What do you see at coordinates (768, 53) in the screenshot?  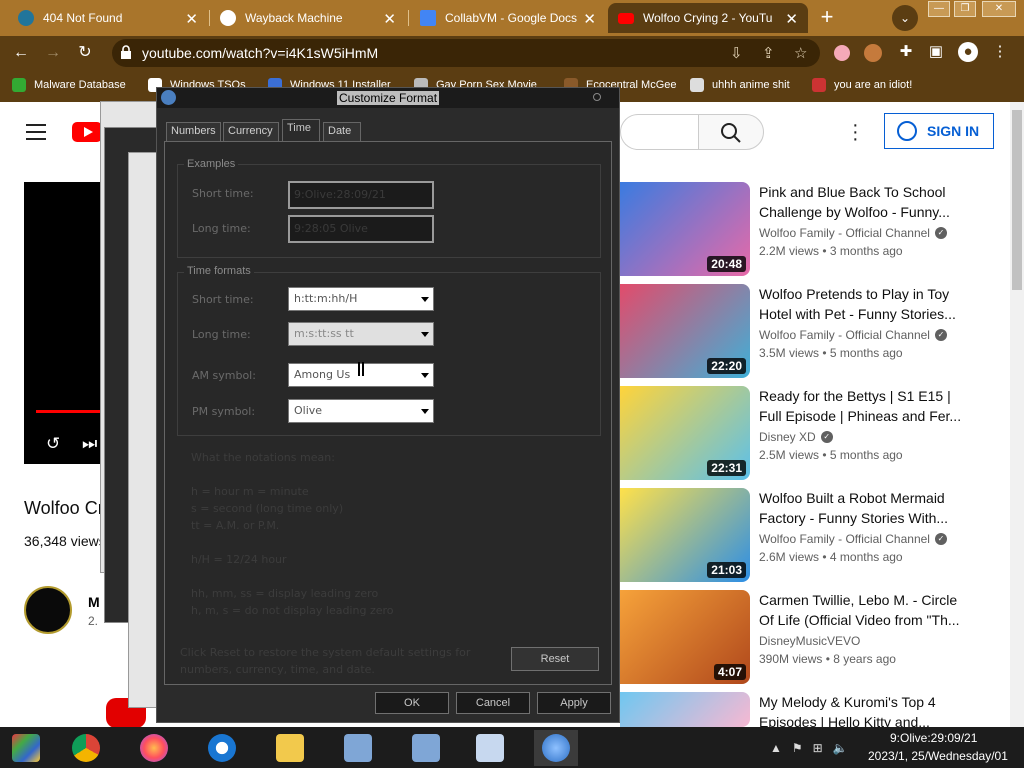 I see `share-icon: ⇪` at bounding box center [768, 53].